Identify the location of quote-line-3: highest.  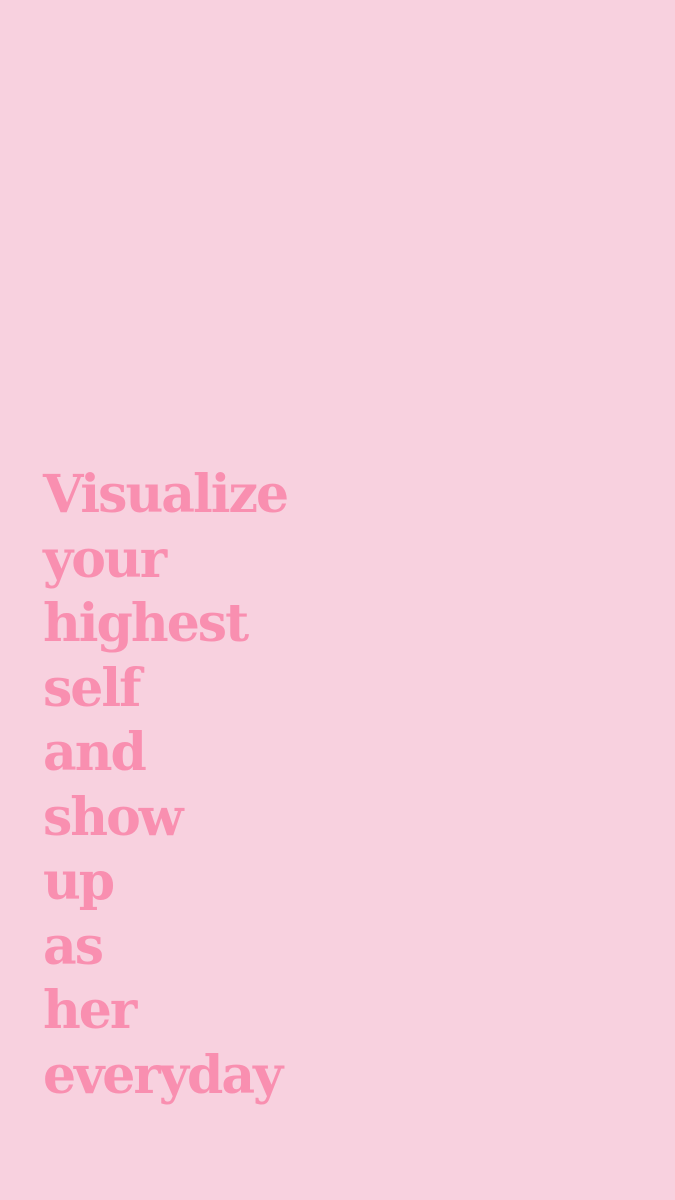
(146, 623).